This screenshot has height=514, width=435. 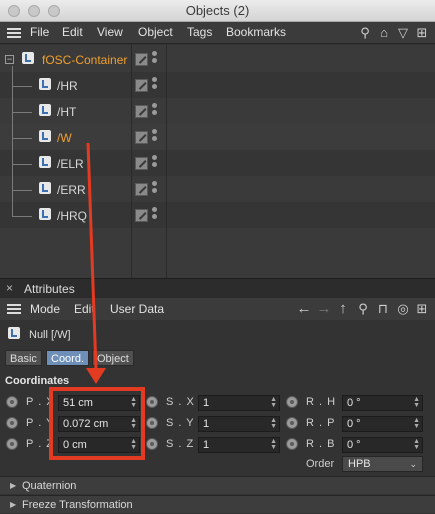 I want to click on chevron-down-icon: ⌄, so click(x=413, y=464).